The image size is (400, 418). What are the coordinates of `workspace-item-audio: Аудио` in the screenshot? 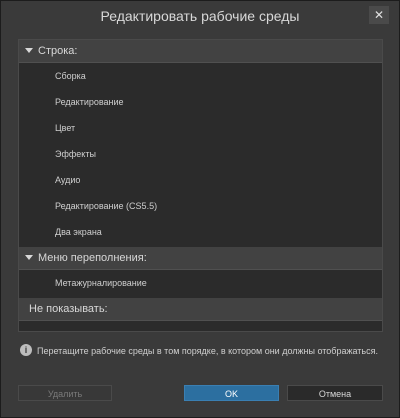 It's located at (200, 180).